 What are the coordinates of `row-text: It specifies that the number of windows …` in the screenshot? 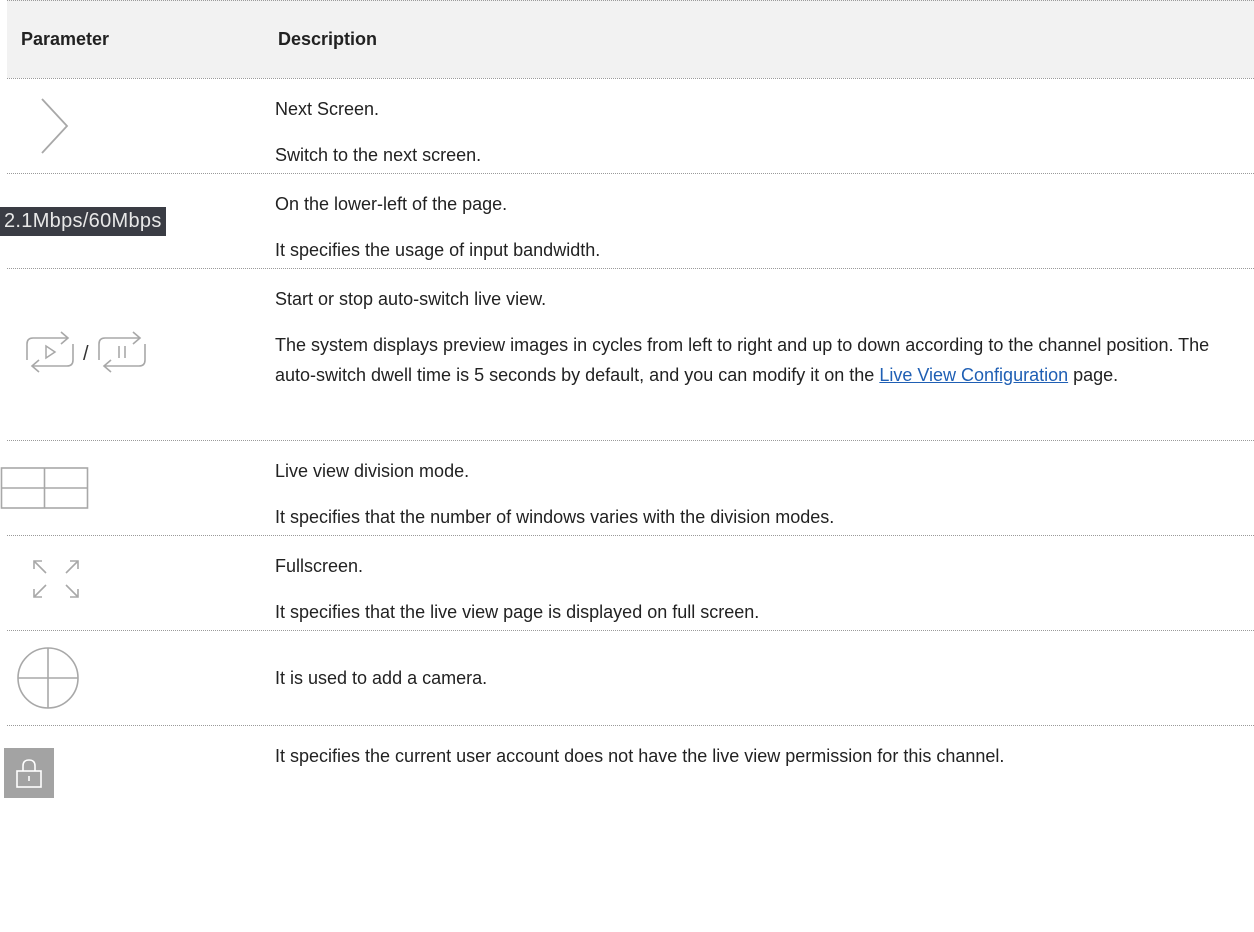 It's located at (555, 517).